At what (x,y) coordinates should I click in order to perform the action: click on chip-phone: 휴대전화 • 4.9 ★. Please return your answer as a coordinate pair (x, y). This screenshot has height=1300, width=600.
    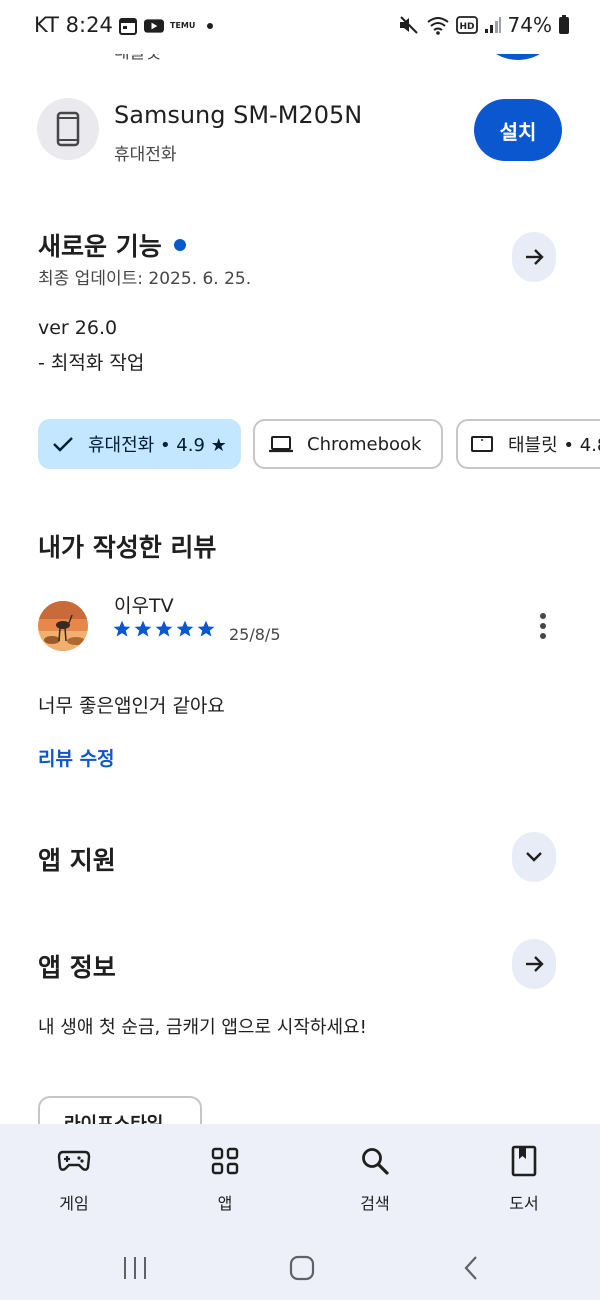
    Looking at the image, I should click on (139, 444).